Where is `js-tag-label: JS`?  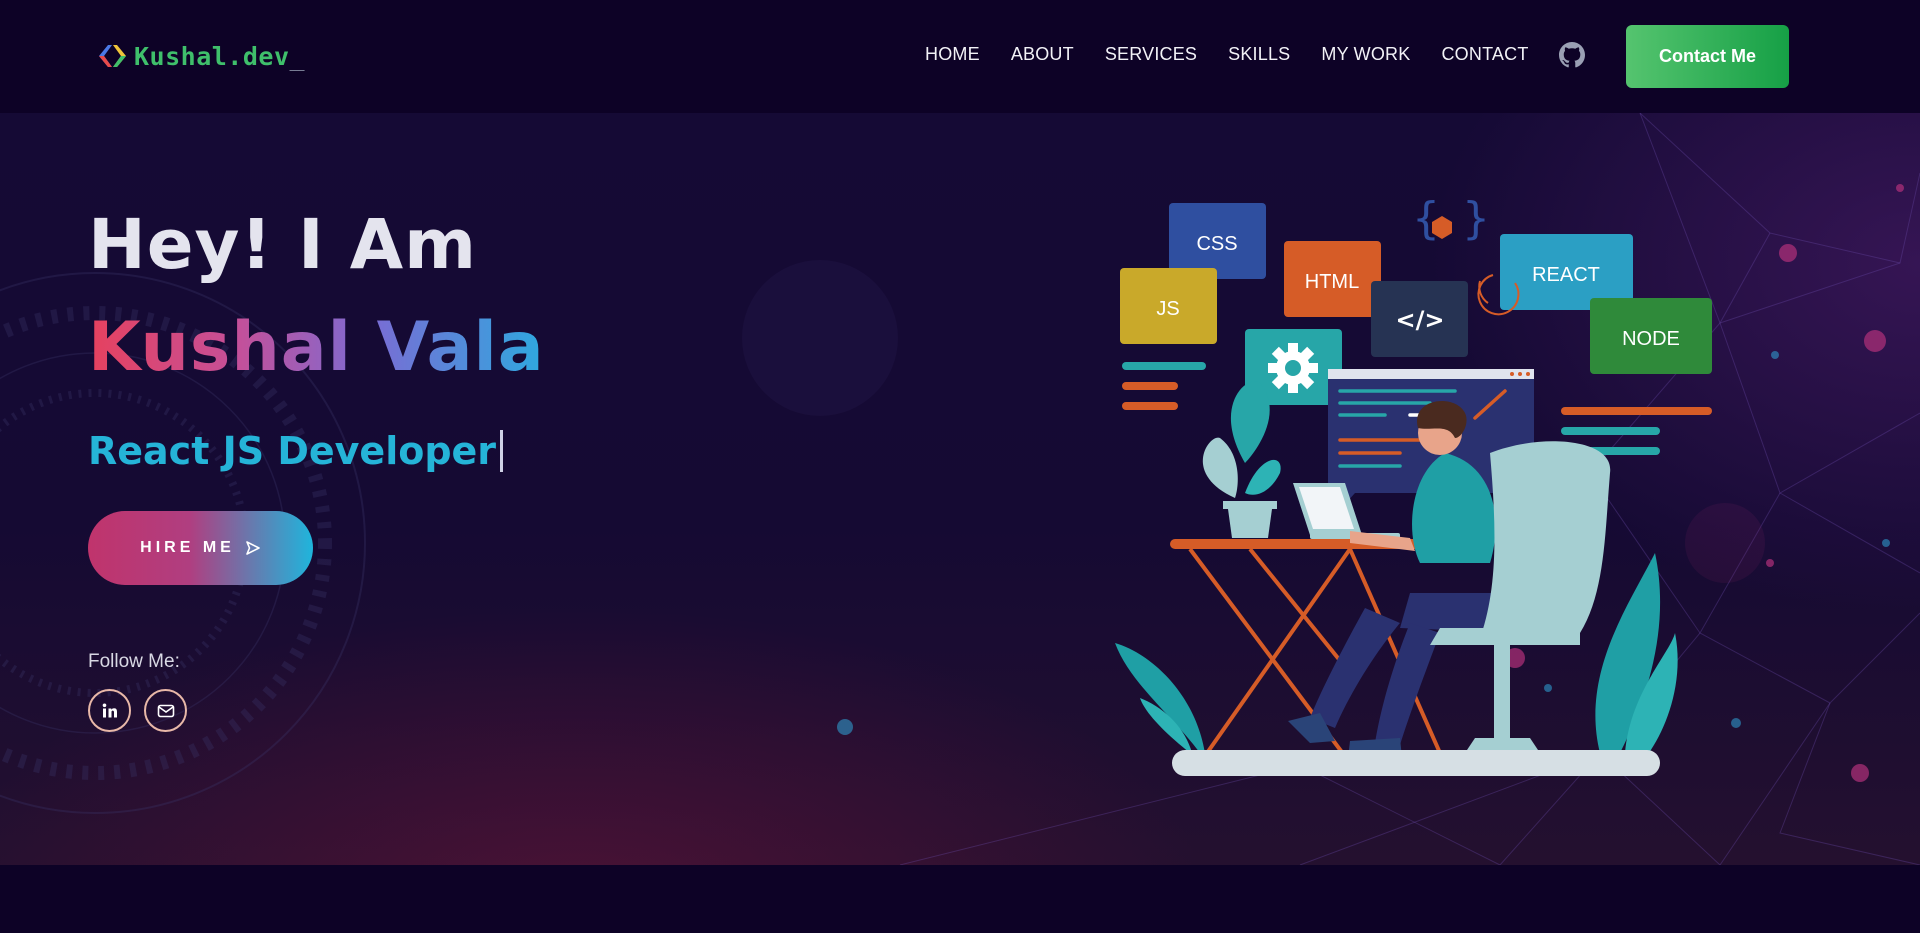 js-tag-label: JS is located at coordinates (1167, 309).